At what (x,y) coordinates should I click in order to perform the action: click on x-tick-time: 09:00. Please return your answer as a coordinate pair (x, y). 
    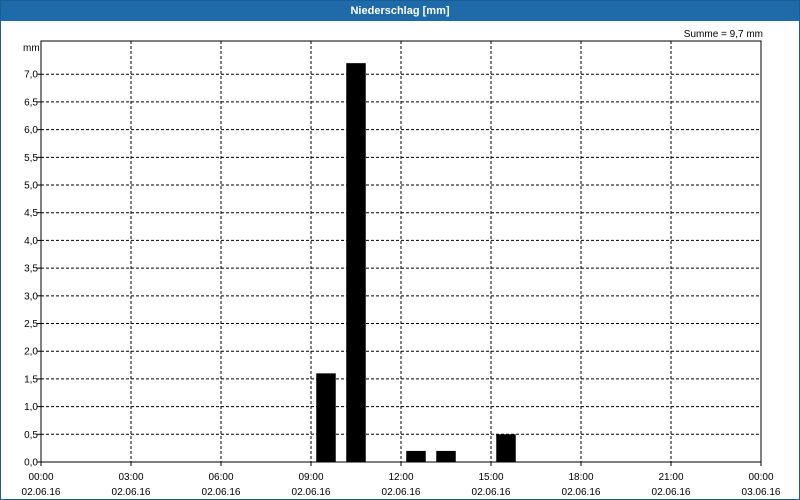
    Looking at the image, I should click on (310, 477).